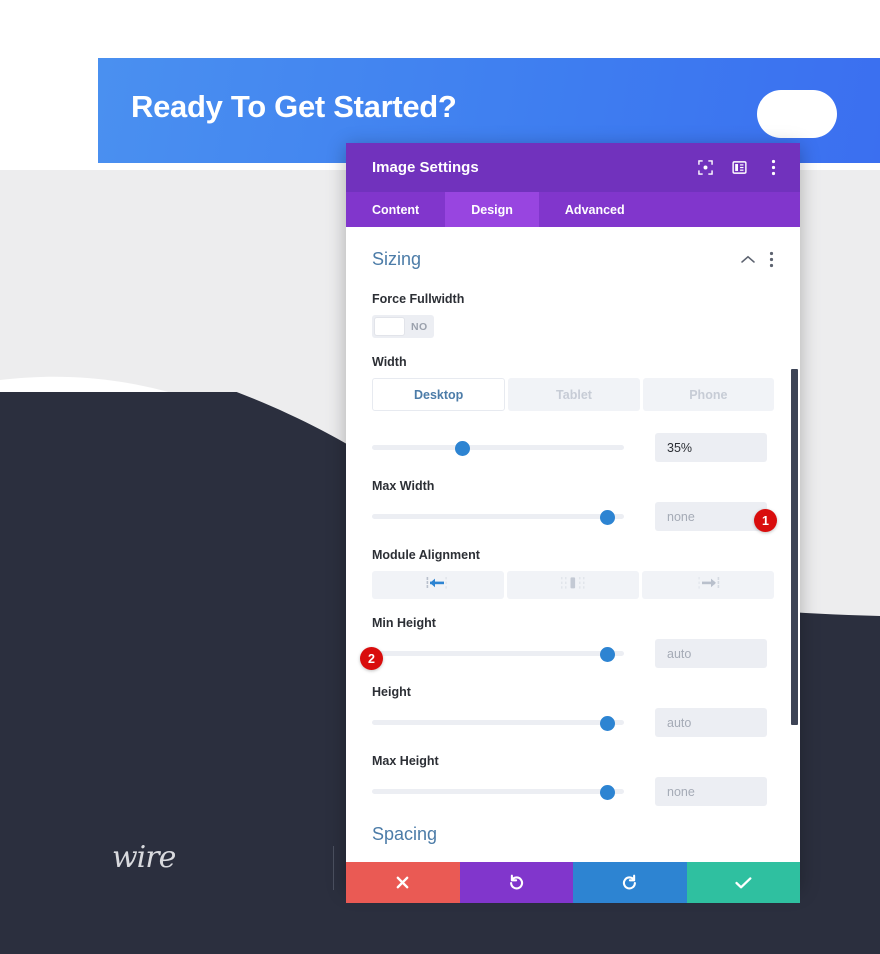 This screenshot has height=954, width=880. I want to click on device-tab-phone: Phone, so click(708, 394).